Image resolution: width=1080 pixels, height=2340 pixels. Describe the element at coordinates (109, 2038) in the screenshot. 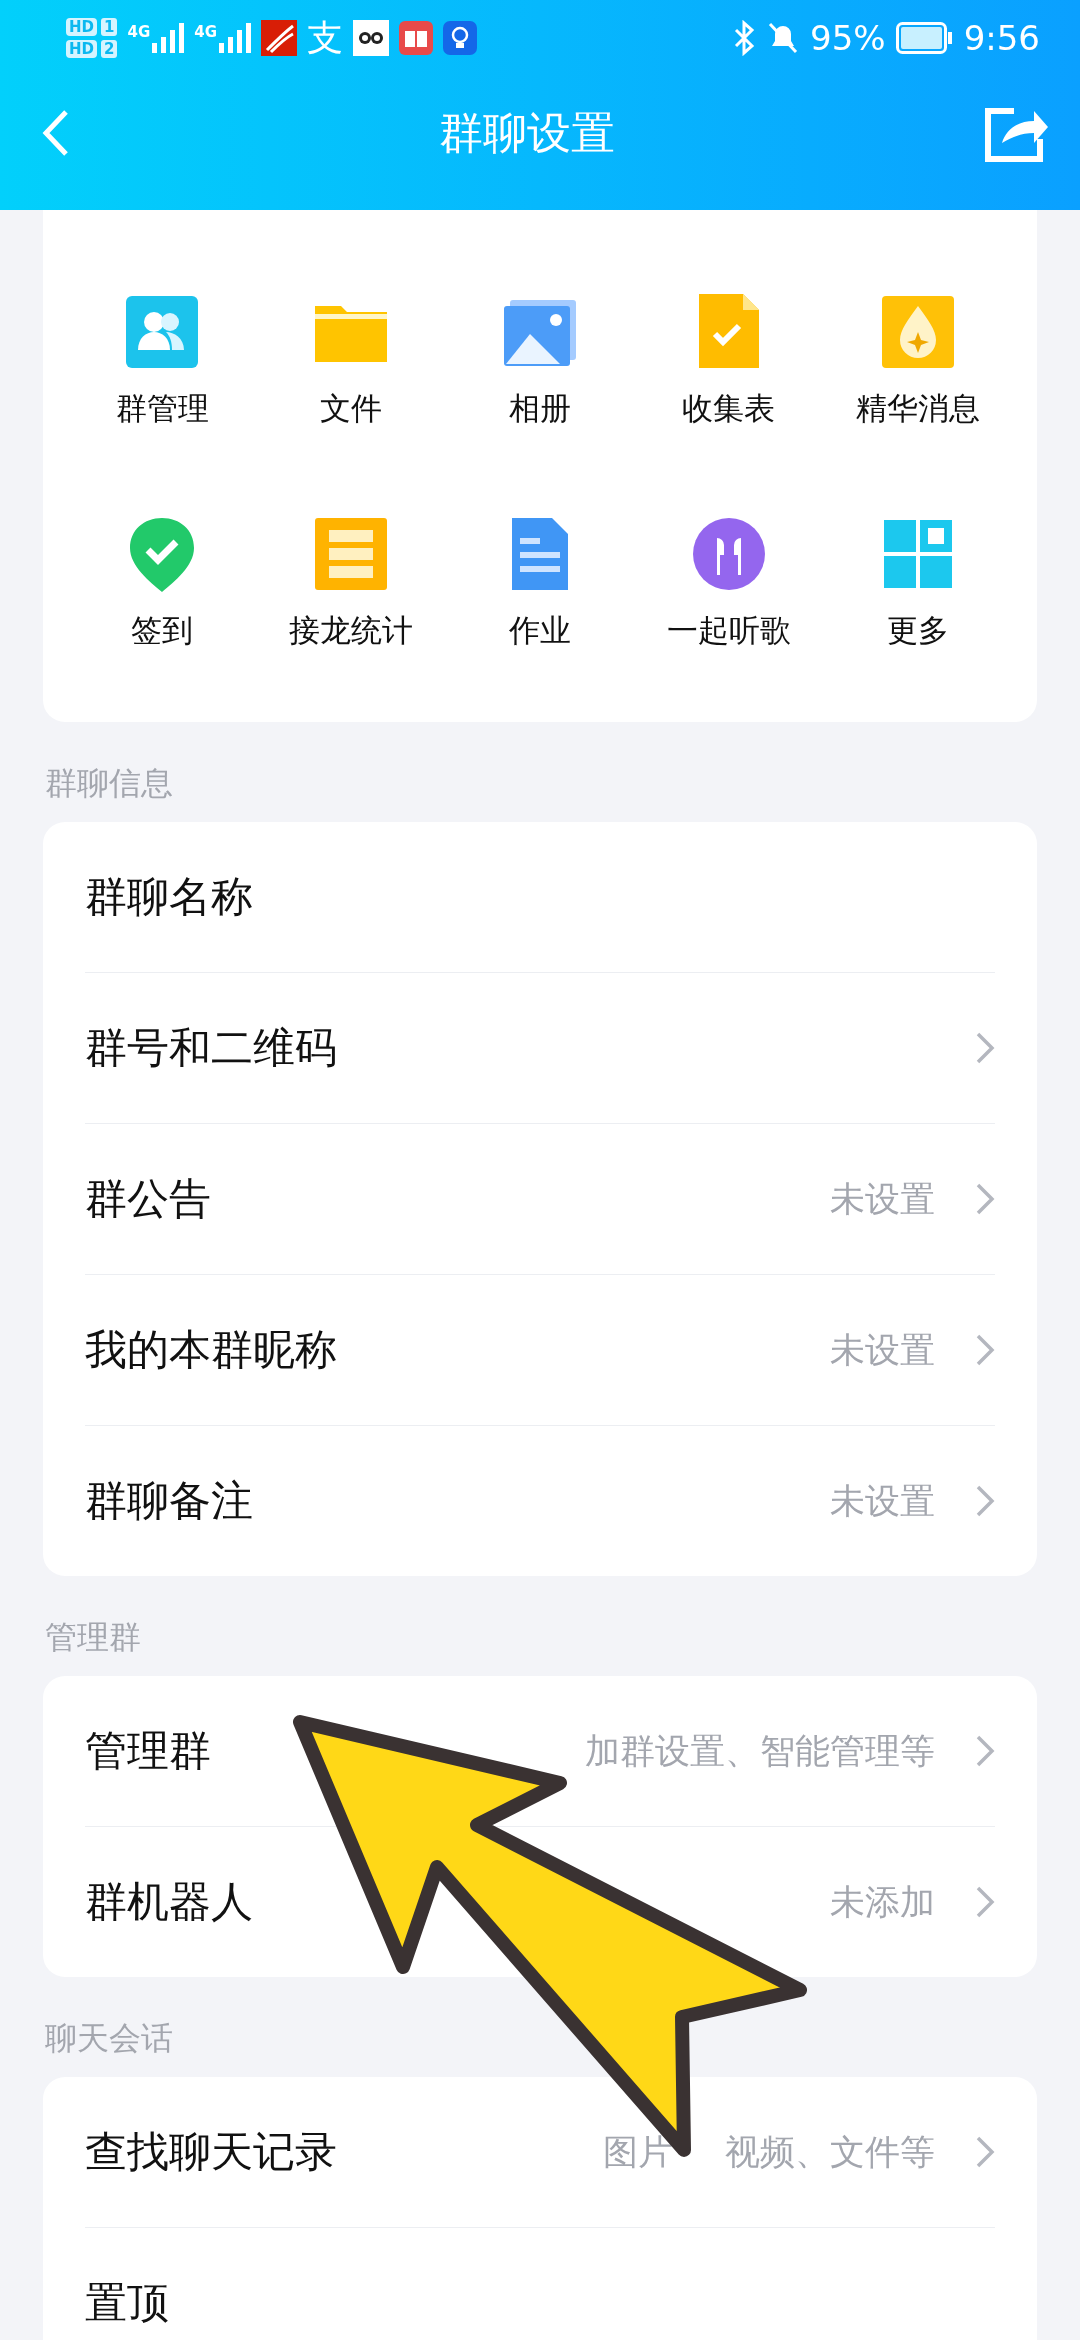

I see `section-header: 聊天会话` at that location.